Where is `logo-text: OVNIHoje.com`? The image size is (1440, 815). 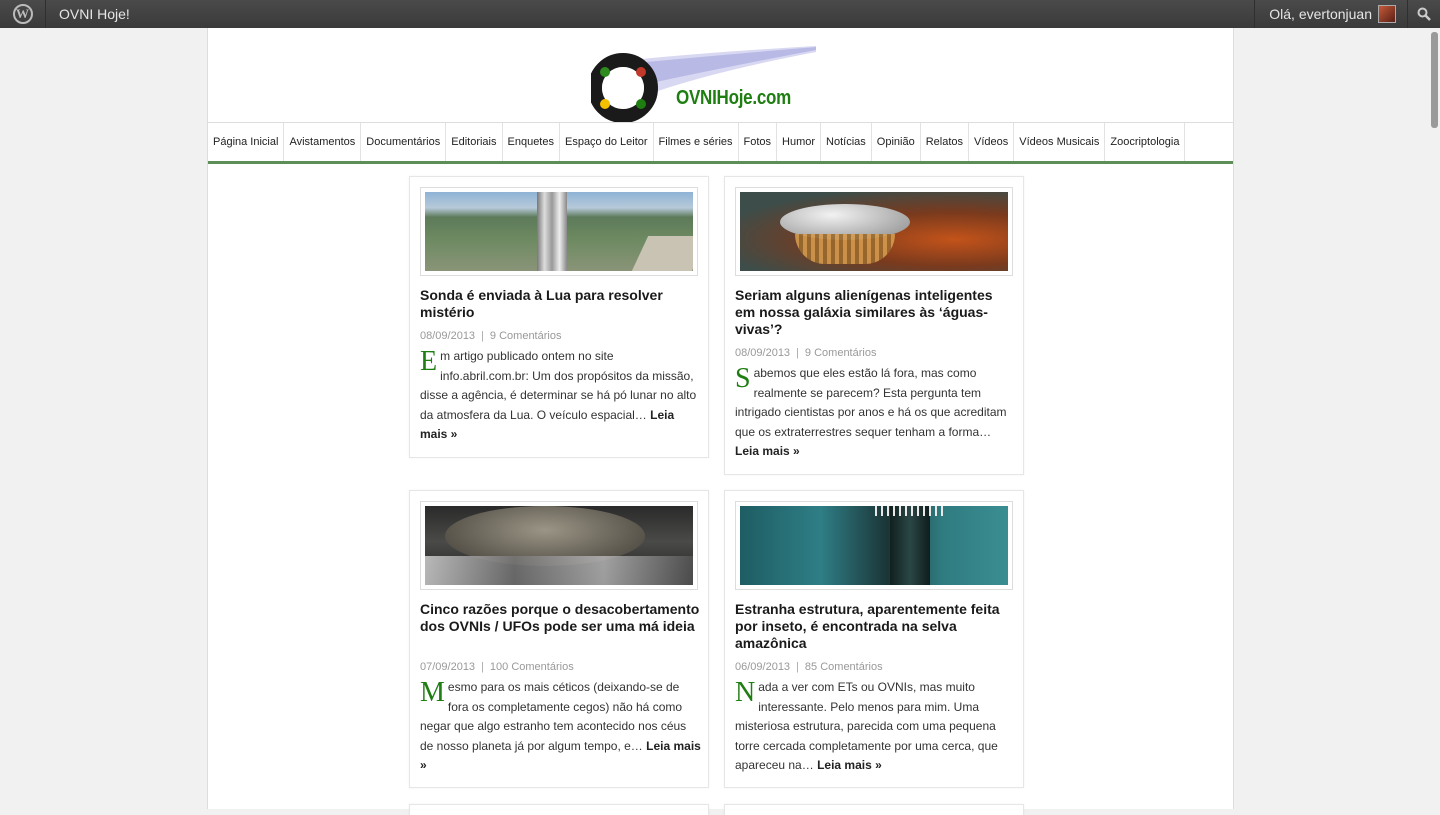 logo-text: OVNIHoje.com is located at coordinates (734, 98).